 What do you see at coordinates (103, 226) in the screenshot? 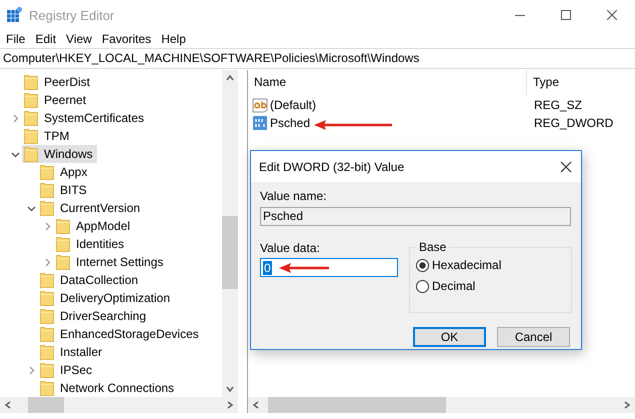
I see `tree-label: AppModel` at bounding box center [103, 226].